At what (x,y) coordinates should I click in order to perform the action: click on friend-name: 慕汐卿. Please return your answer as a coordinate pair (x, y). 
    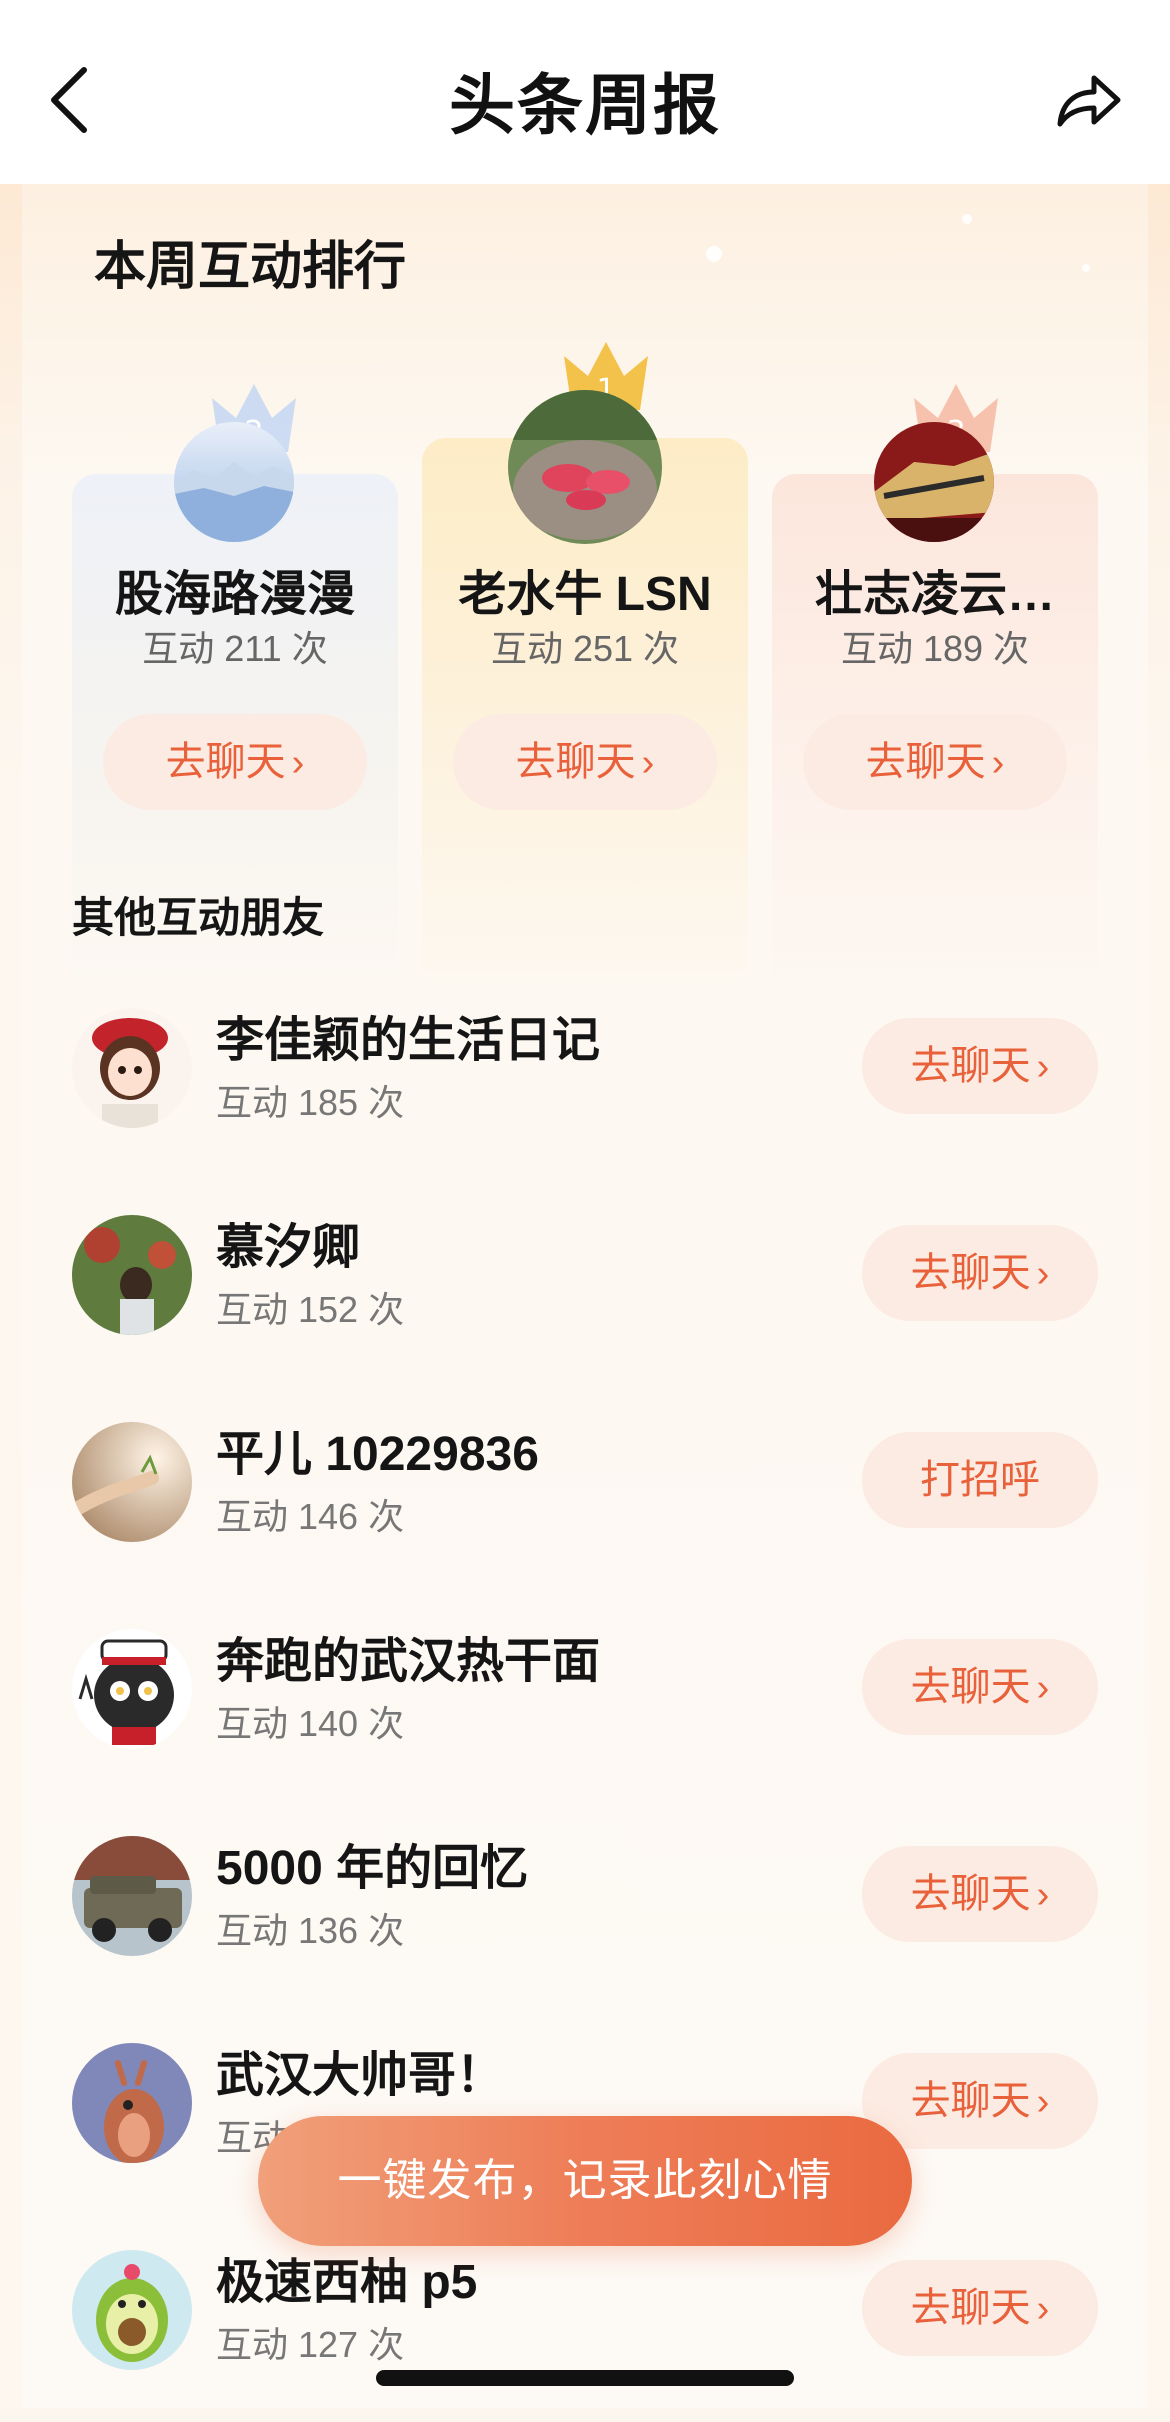
    Looking at the image, I should click on (288, 1247).